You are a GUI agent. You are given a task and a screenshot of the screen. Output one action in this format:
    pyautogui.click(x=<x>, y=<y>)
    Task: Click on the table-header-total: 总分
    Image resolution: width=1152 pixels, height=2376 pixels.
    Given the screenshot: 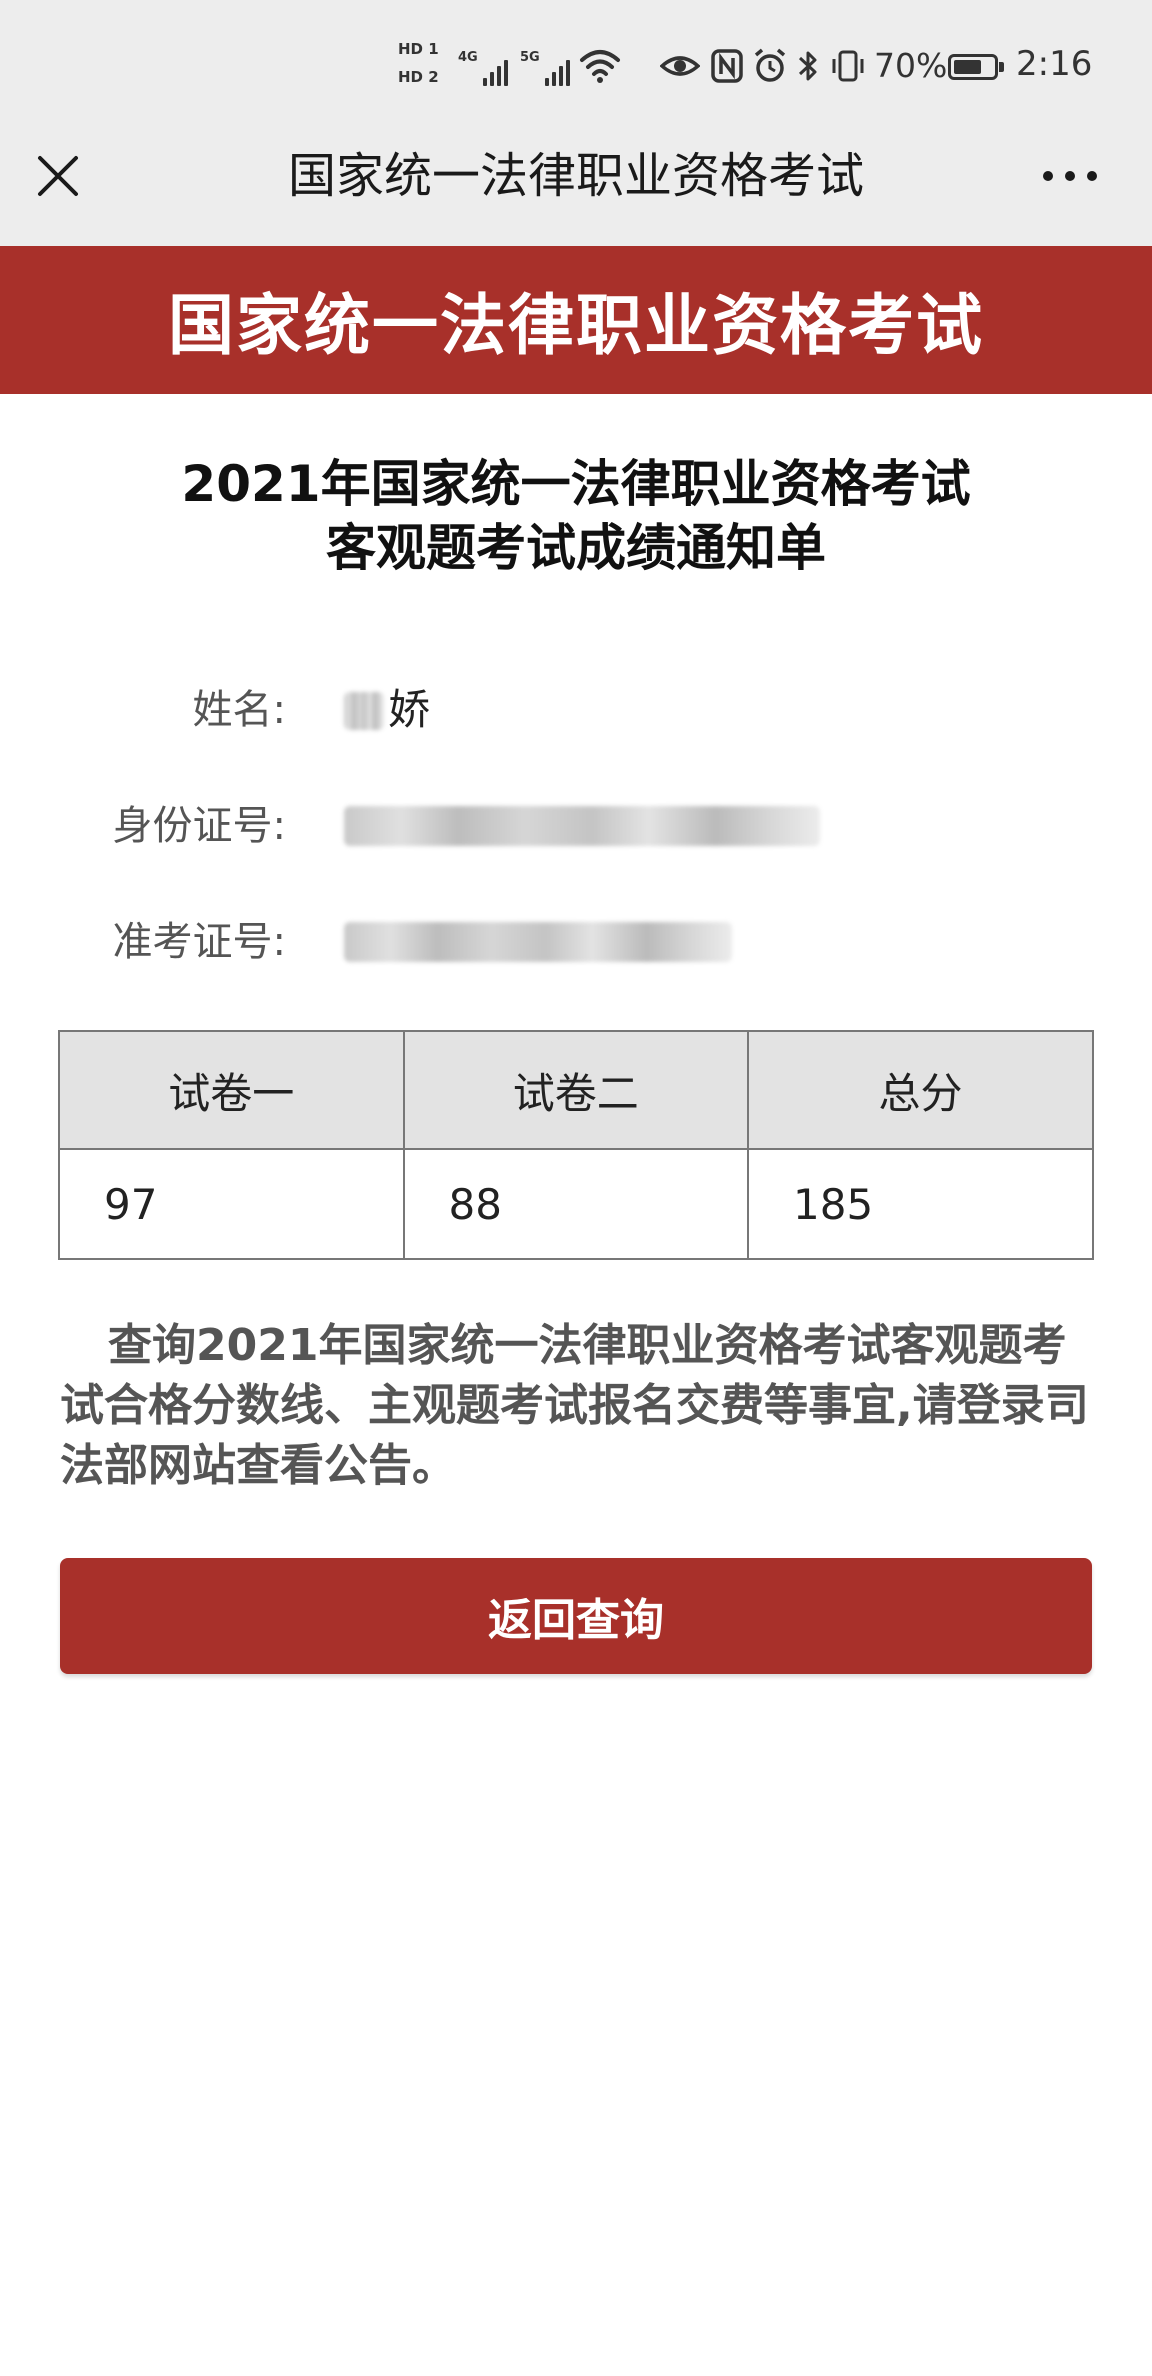 What is the action you would take?
    pyautogui.click(x=920, y=1090)
    